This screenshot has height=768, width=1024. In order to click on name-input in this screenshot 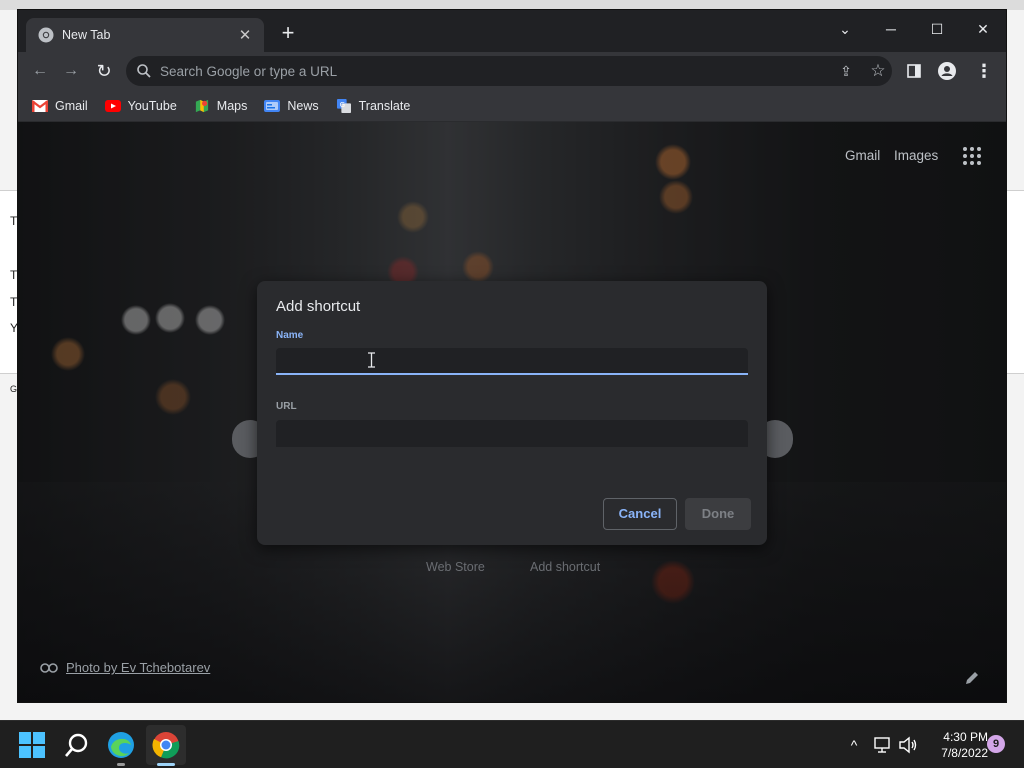, I will do `click(512, 361)`.